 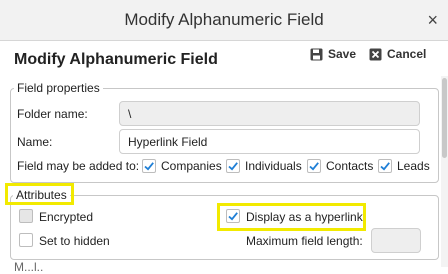 I want to click on hidden-checkbox, so click(x=26, y=240).